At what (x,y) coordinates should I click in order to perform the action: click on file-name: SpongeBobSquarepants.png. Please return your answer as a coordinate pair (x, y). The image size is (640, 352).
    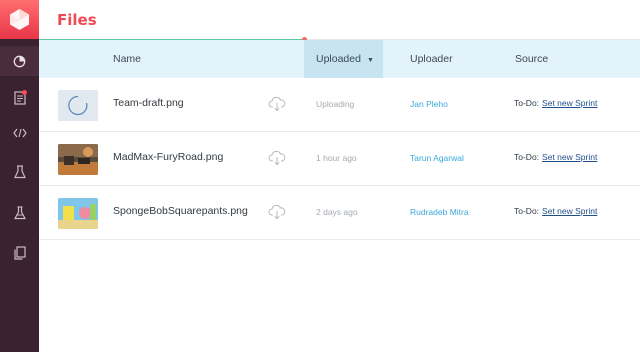
    Looking at the image, I should click on (180, 211).